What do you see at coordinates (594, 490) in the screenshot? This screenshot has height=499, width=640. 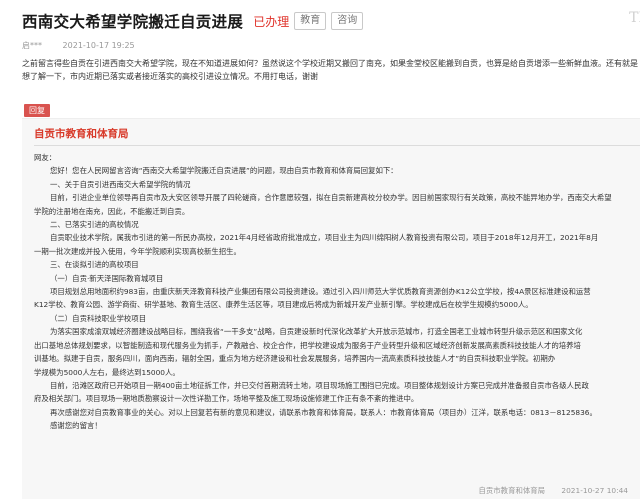 I see `reply-datetime: 2021-10-27 10:44` at bounding box center [594, 490].